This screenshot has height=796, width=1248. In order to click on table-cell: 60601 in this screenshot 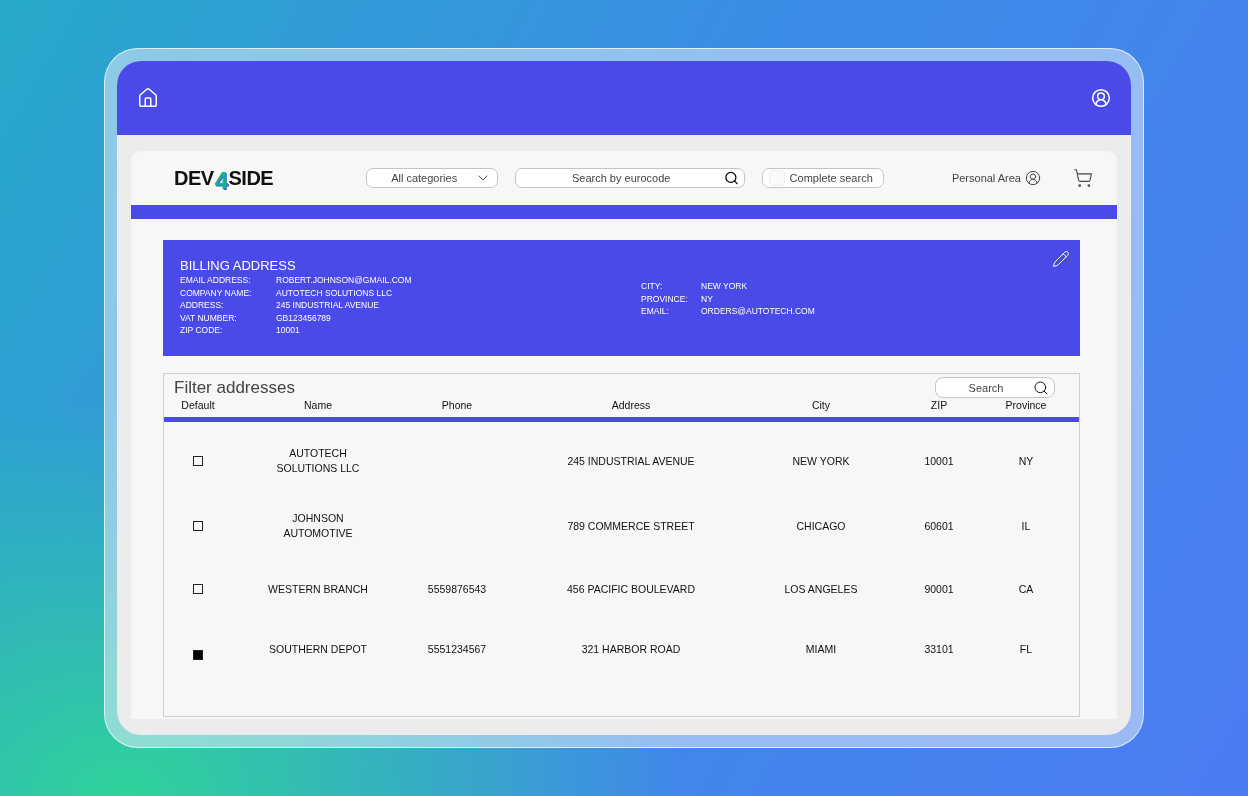, I will do `click(939, 526)`.